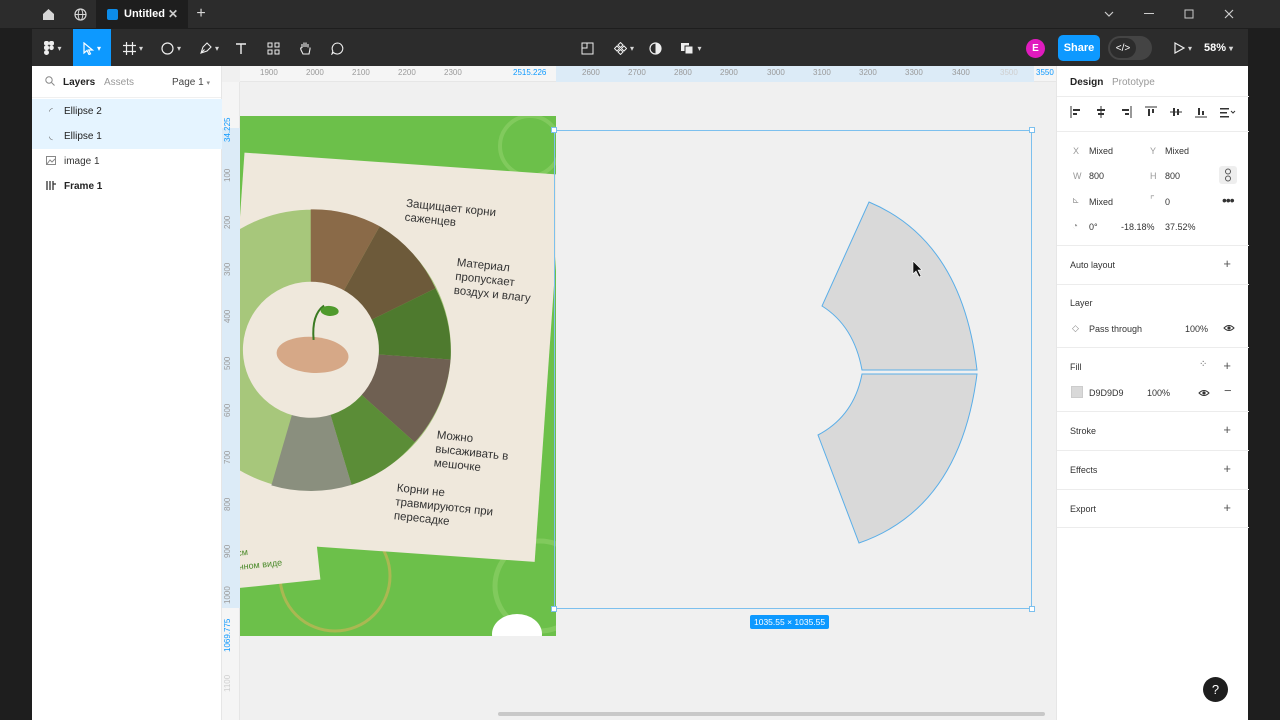  What do you see at coordinates (51, 161) in the screenshot?
I see `image-icon` at bounding box center [51, 161].